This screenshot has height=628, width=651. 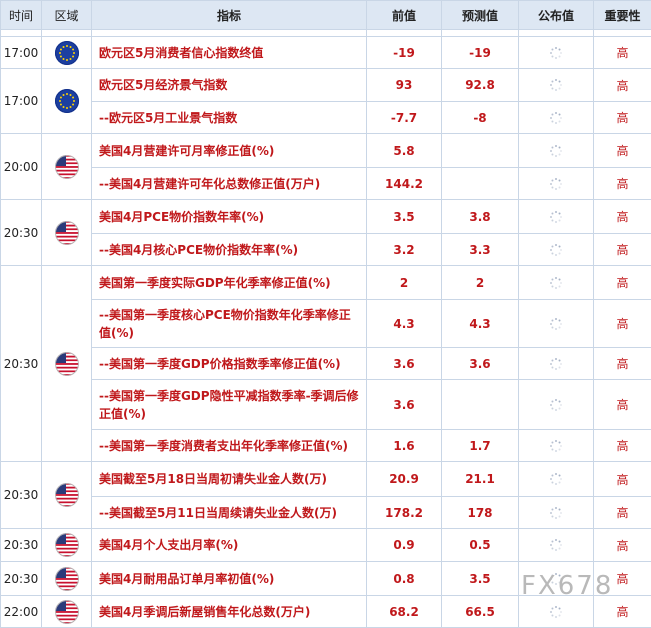 What do you see at coordinates (622, 15) in the screenshot?
I see `header-importance: 重要性` at bounding box center [622, 15].